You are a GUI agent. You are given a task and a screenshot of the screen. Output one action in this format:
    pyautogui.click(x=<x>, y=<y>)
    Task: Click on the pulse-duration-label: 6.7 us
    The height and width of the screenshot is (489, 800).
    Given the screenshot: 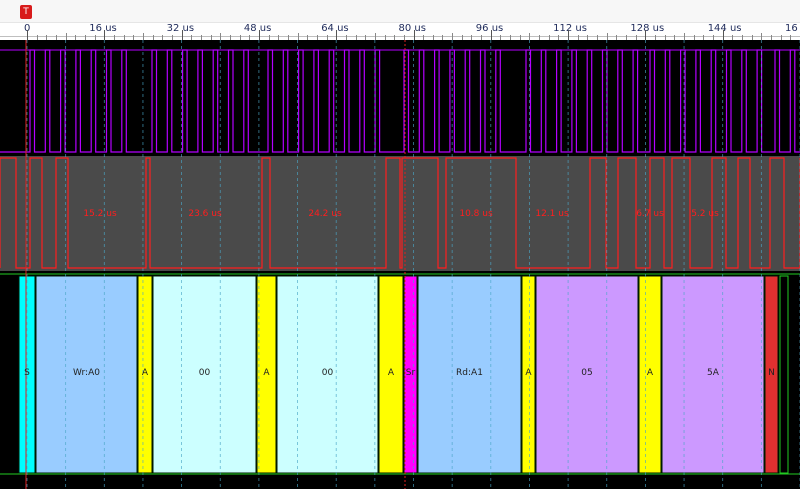 What is the action you would take?
    pyautogui.click(x=650, y=214)
    